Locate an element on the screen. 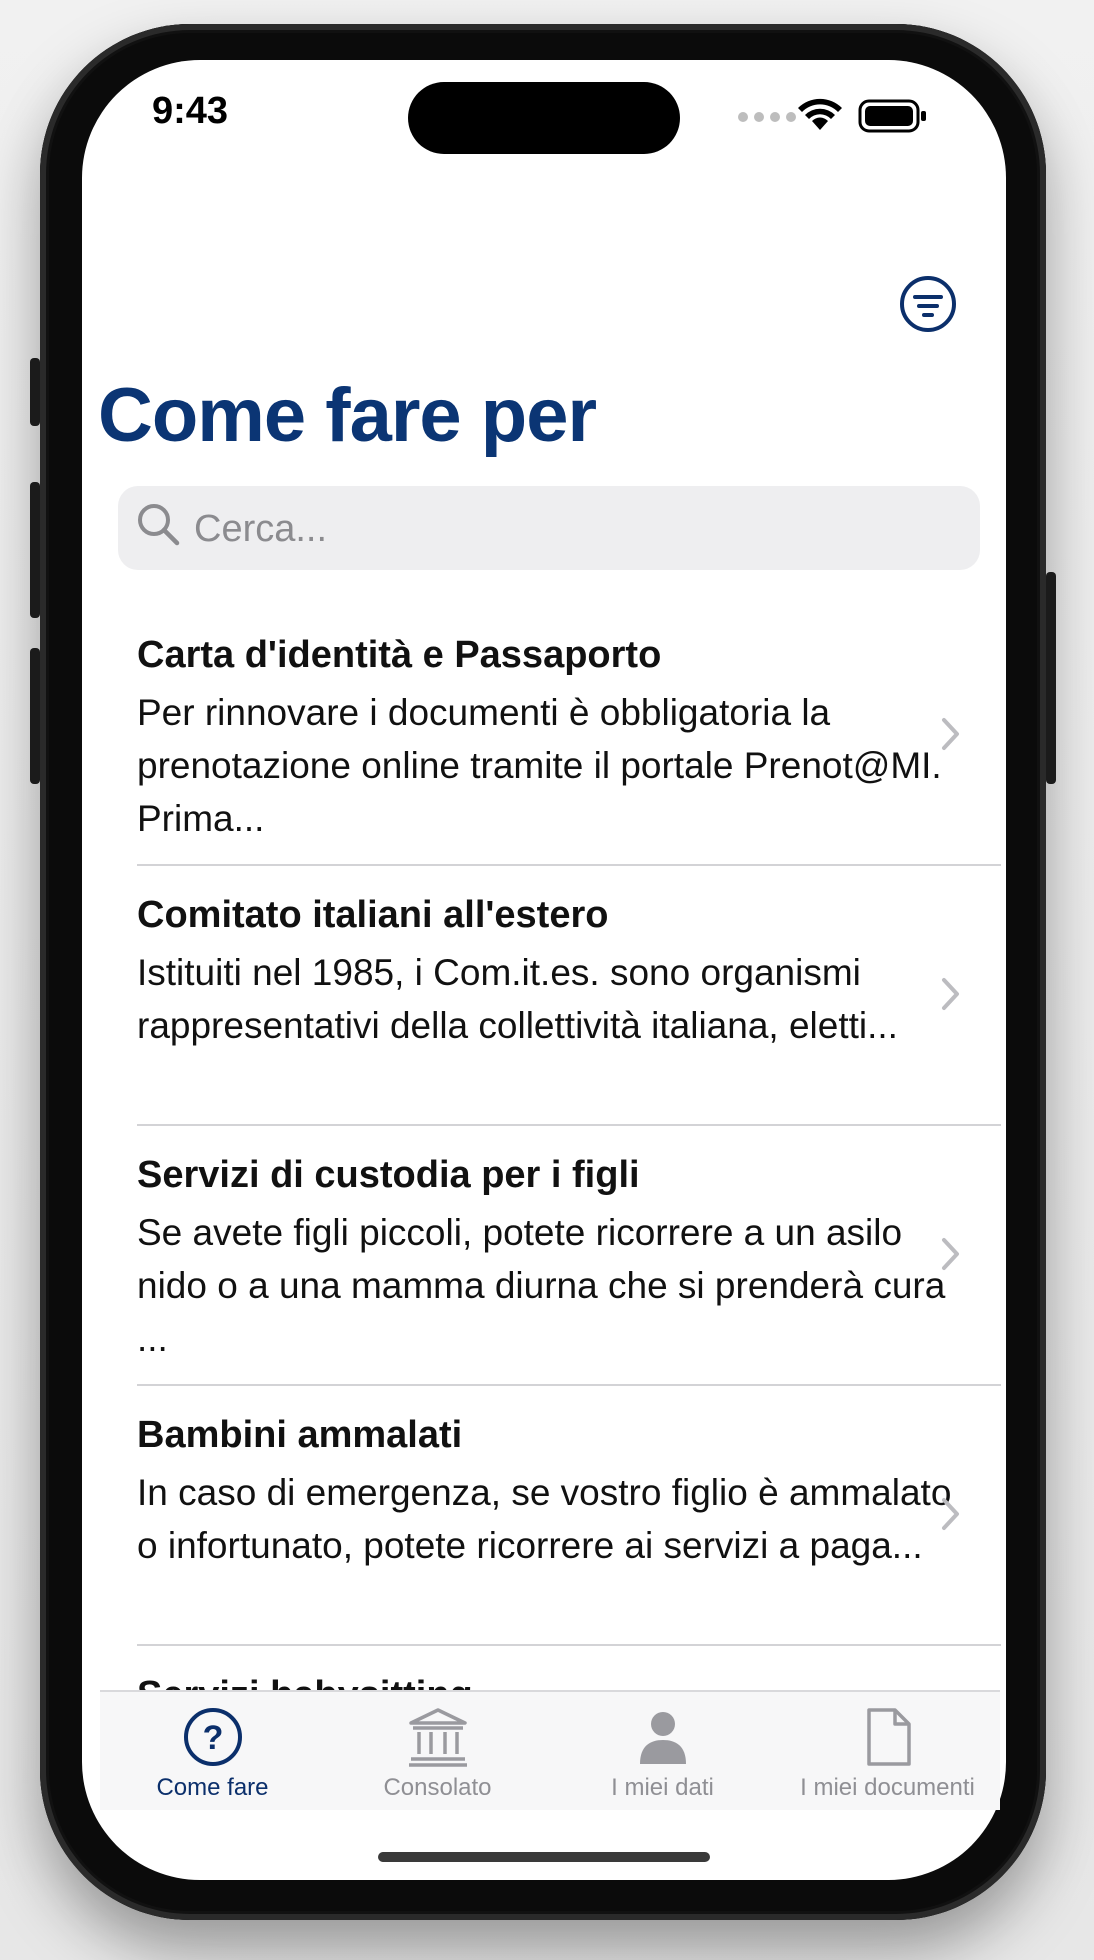  filter-button is located at coordinates (928, 304).